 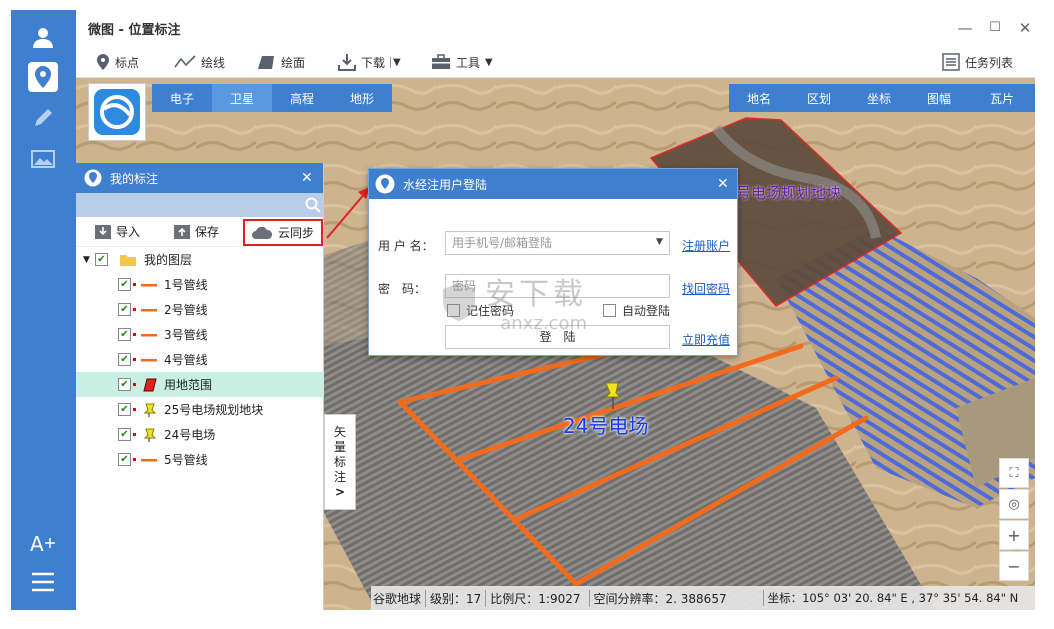 I want to click on status-source: 谷歌地球, so click(x=397, y=598).